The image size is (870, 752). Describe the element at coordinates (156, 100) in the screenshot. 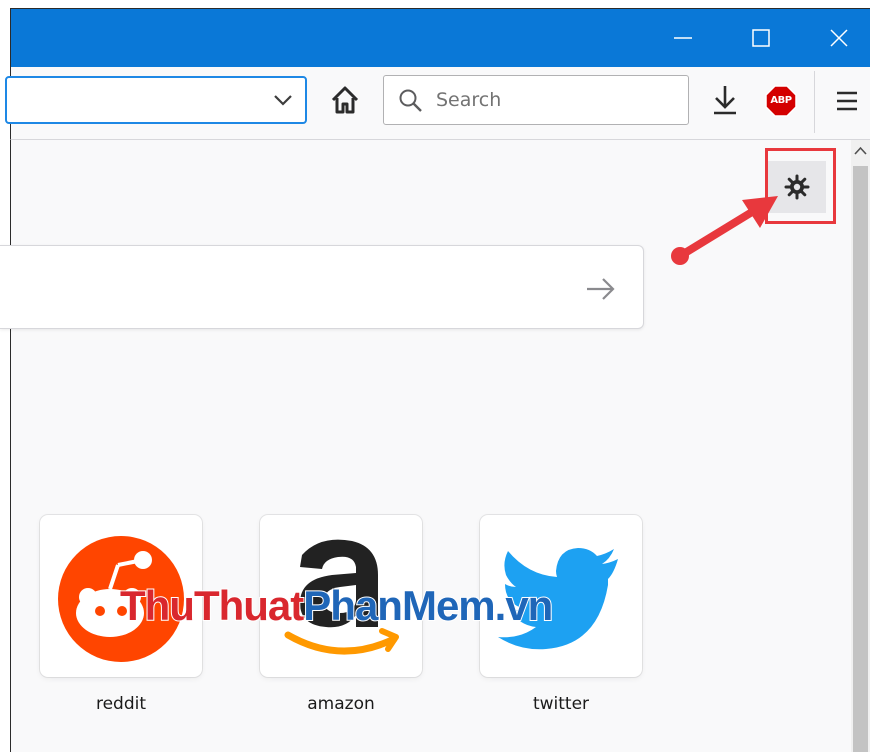

I see `url-bar` at that location.